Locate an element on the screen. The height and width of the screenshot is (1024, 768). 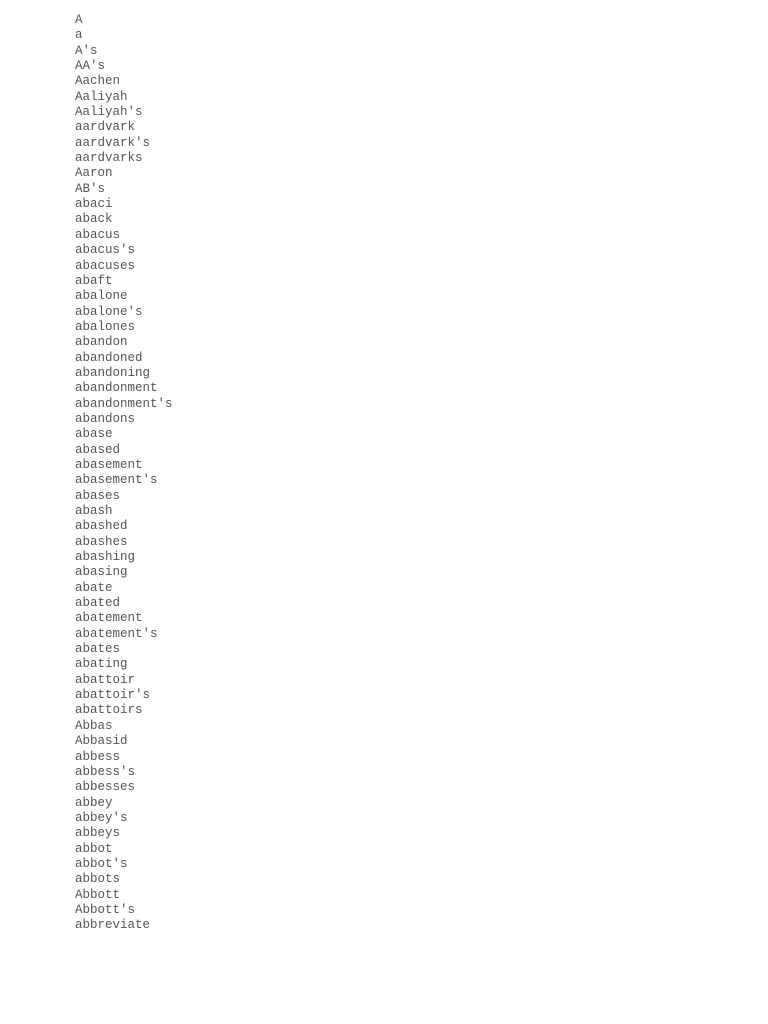
word-list-item: abattoir's is located at coordinates (113, 695).